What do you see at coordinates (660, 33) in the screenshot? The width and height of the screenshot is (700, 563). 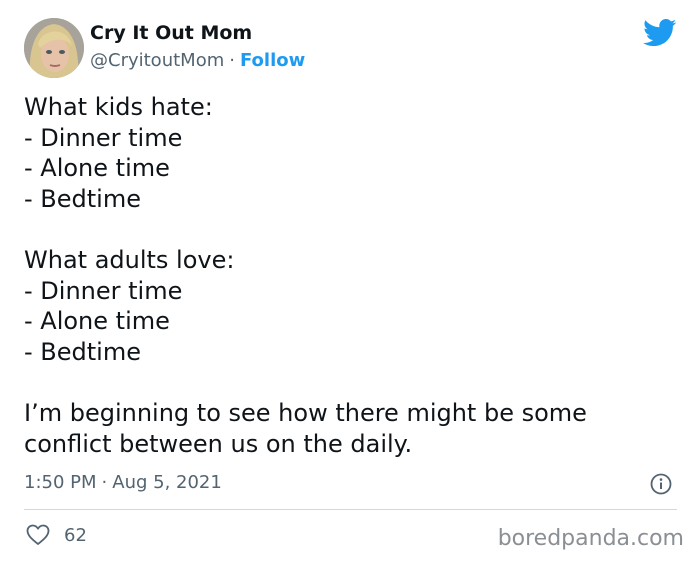 I see `twitter-bird-icon` at bounding box center [660, 33].